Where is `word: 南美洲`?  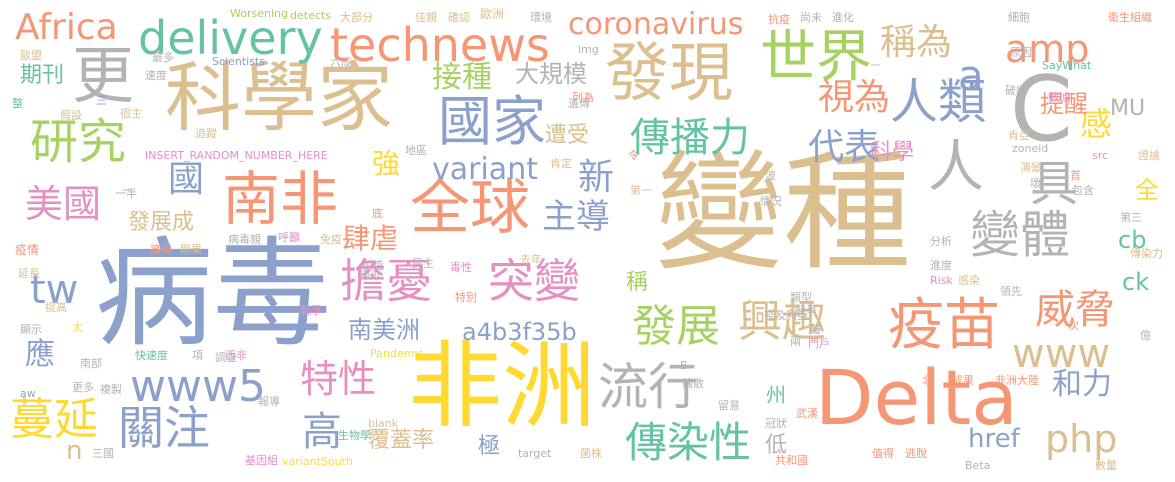
word: 南美洲 is located at coordinates (384, 330).